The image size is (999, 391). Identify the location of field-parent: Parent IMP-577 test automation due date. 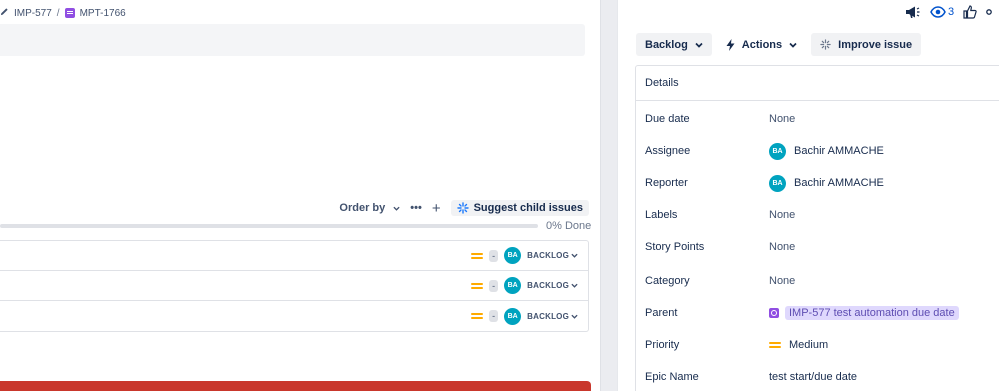
(802, 313).